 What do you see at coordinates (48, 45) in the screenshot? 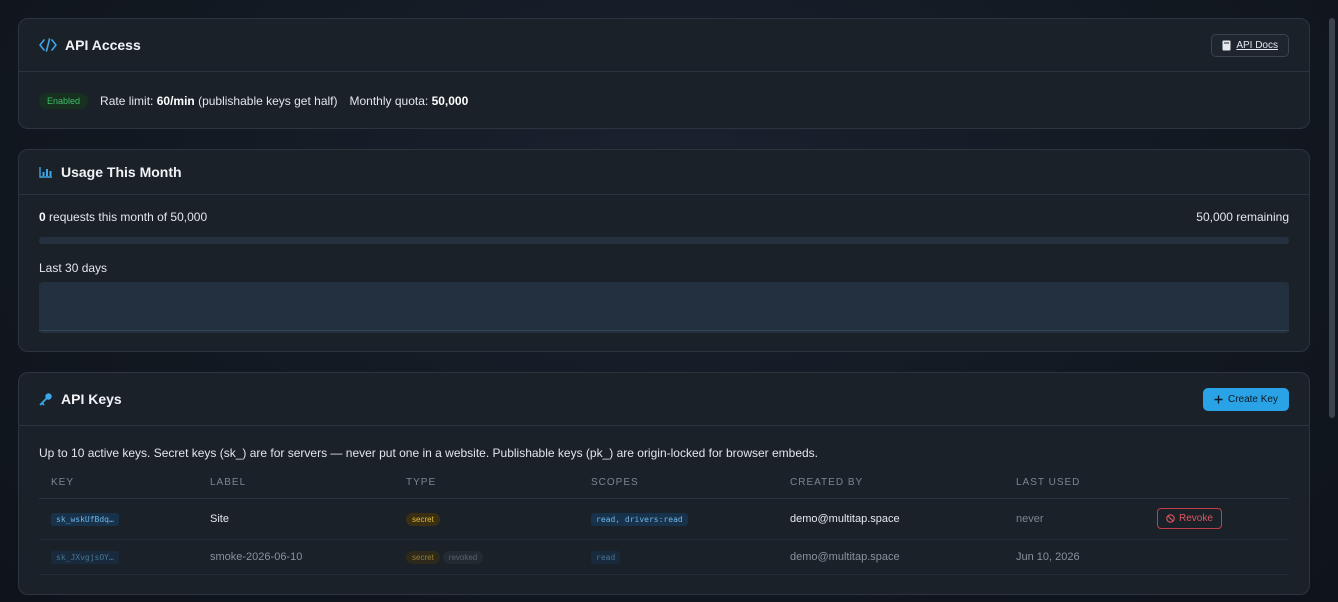
I see `code-icon` at bounding box center [48, 45].